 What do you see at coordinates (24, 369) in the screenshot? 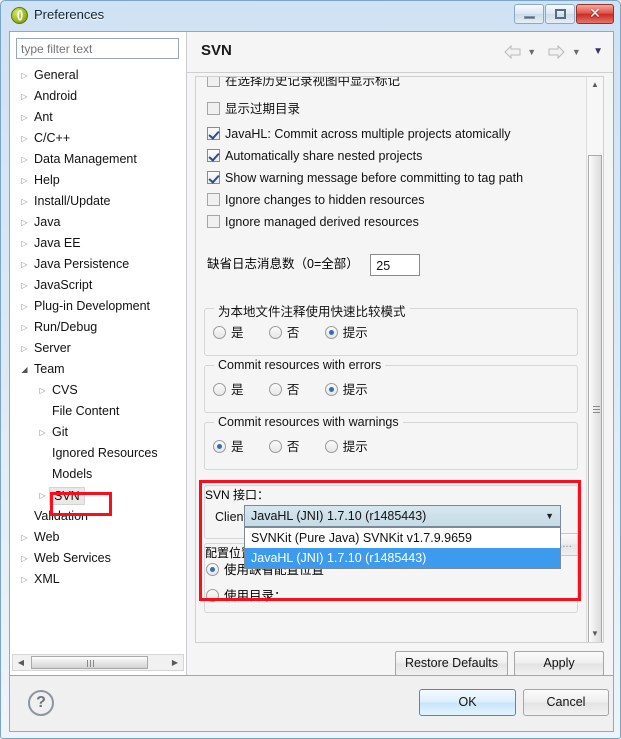
I see `chevron-down-icon: ◢` at bounding box center [24, 369].